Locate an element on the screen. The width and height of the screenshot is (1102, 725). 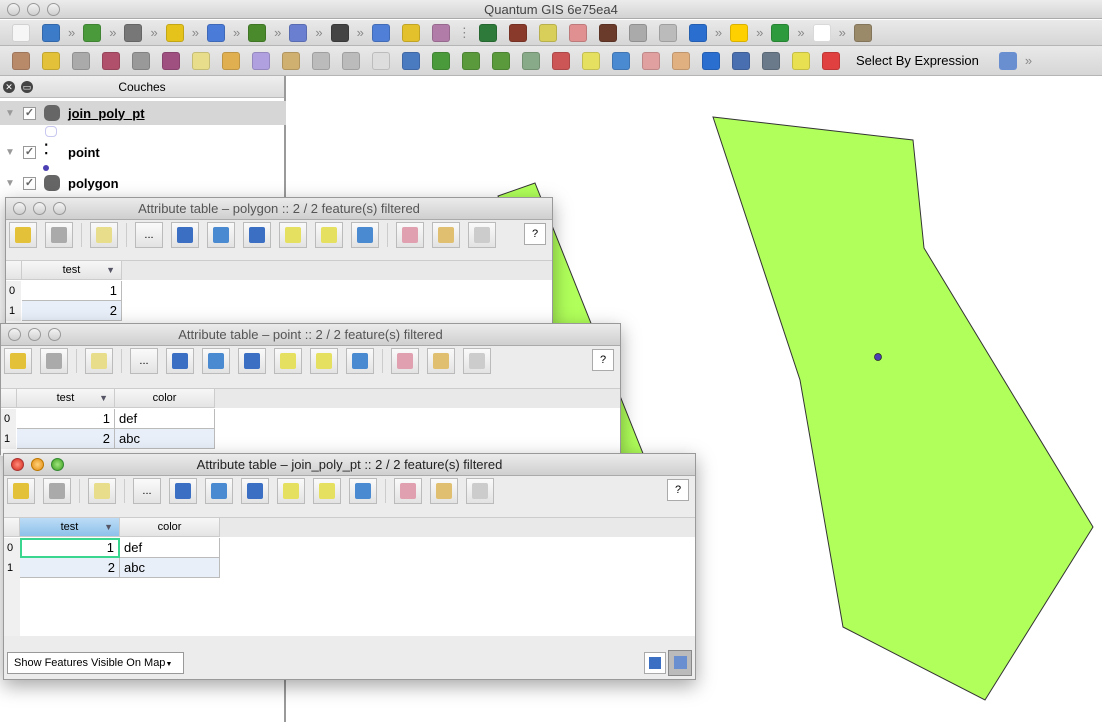
table-view-button is located at coordinates (680, 663).